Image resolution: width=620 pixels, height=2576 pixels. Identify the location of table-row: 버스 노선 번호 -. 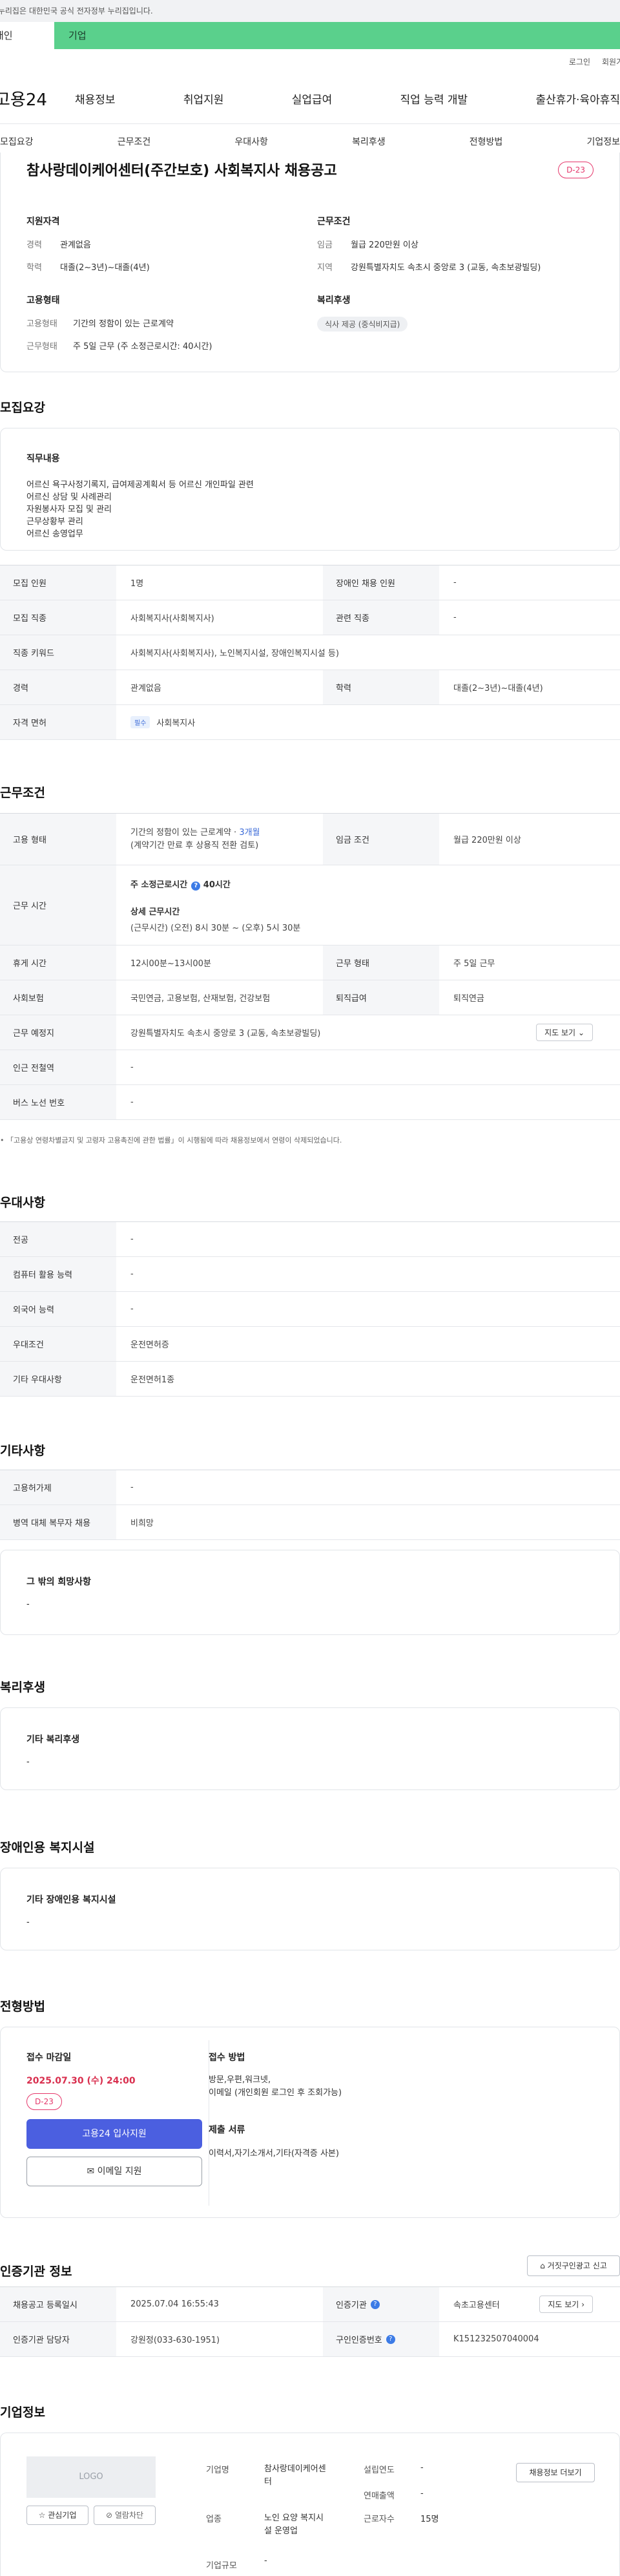
(310, 1102).